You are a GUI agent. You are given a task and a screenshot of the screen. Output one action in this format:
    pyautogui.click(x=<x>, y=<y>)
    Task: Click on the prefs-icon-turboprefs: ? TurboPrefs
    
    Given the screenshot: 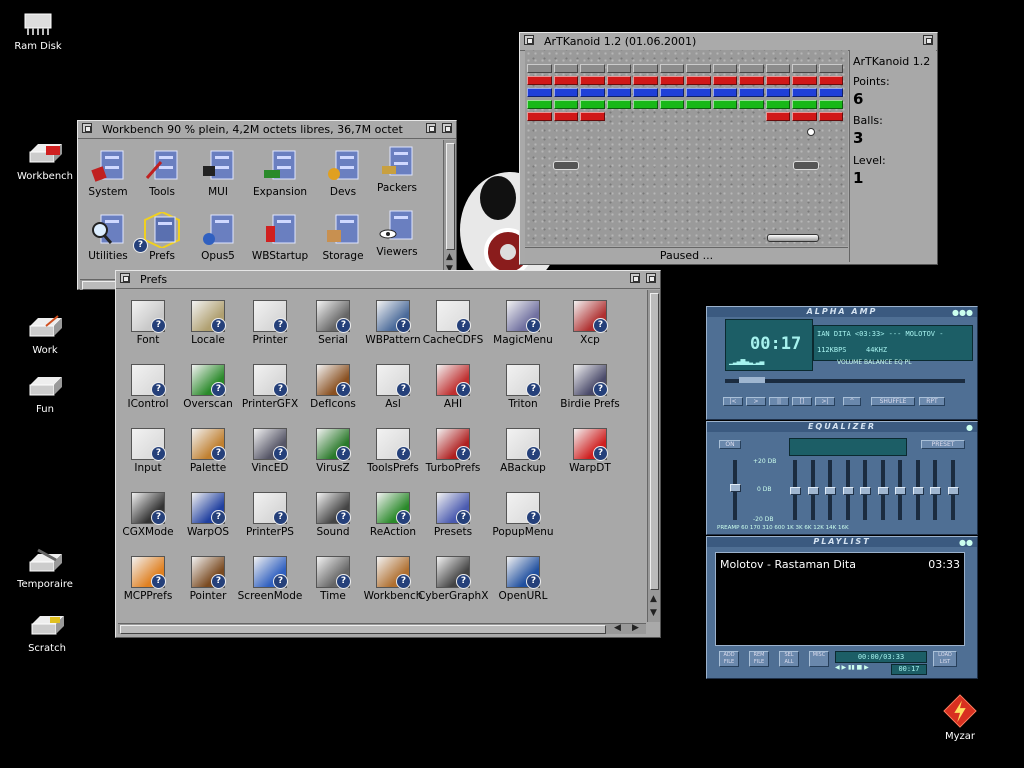 What is the action you would take?
    pyautogui.click(x=453, y=451)
    